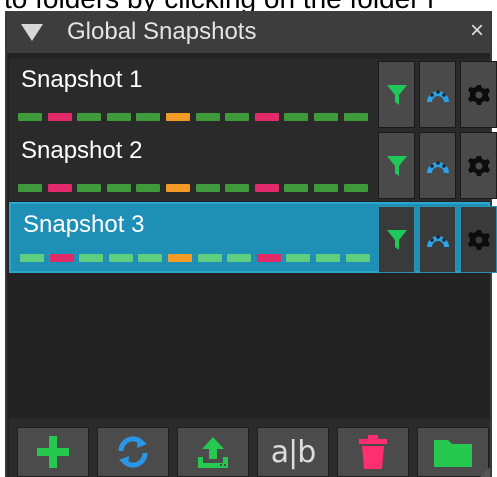 The height and width of the screenshot is (477, 497). What do you see at coordinates (253, 237) in the screenshot?
I see `snapshot-row-selected: Snapshot 3` at bounding box center [253, 237].